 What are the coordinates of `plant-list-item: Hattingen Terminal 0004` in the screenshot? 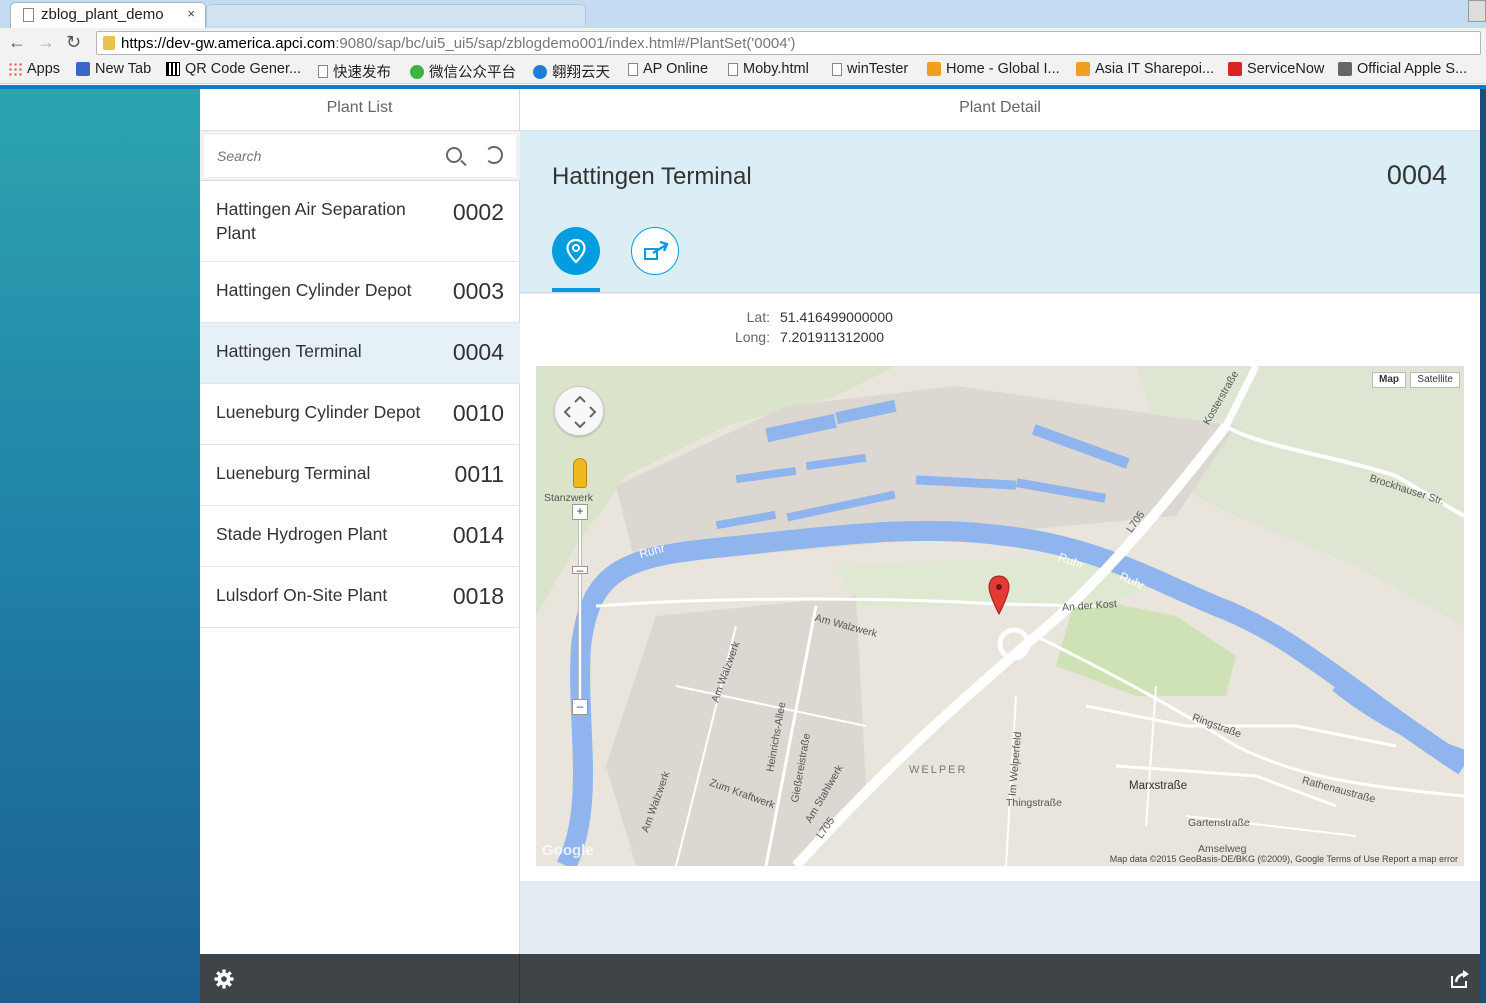 It's located at (360, 353).